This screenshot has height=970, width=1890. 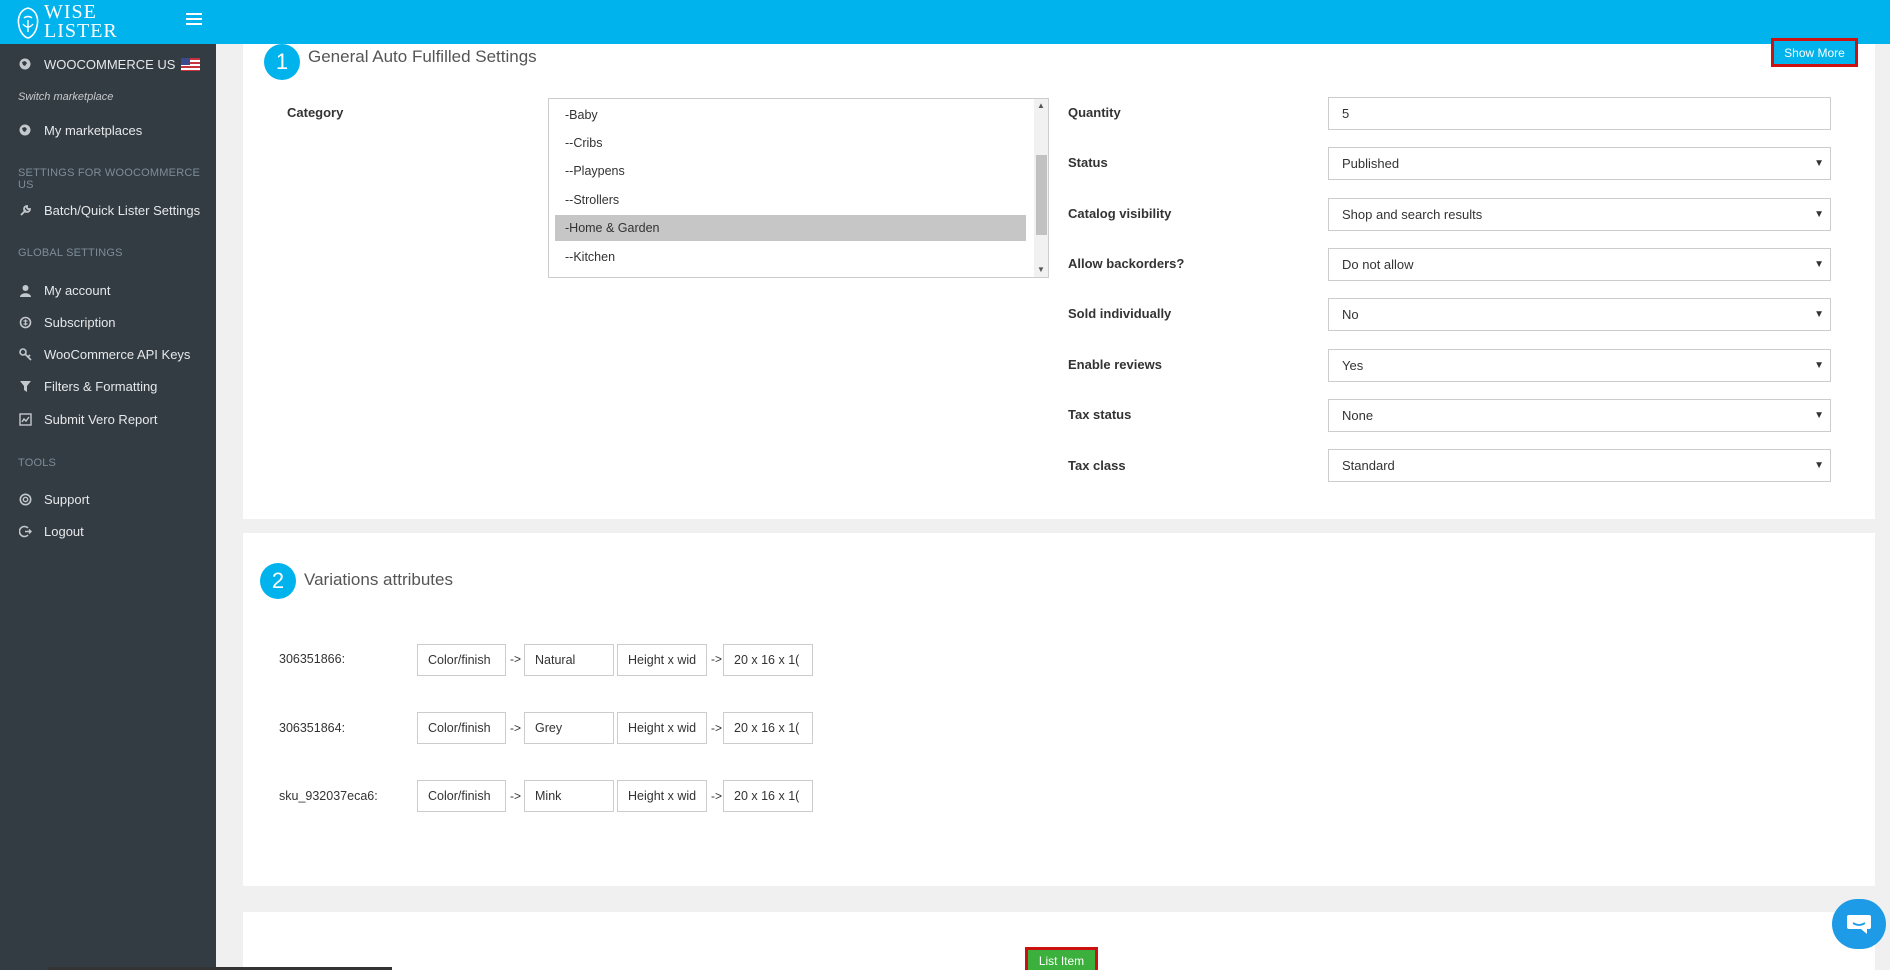 I want to click on switch-marketplace-link: Switch marketplace, so click(x=65, y=97).